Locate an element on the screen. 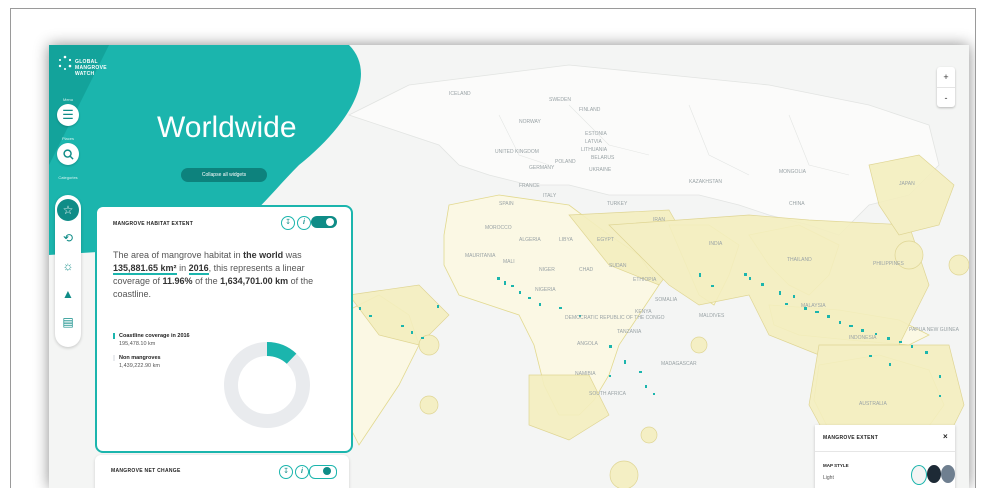 The width and height of the screenshot is (984, 488). svg-text: FRANCE is located at coordinates (529, 186).